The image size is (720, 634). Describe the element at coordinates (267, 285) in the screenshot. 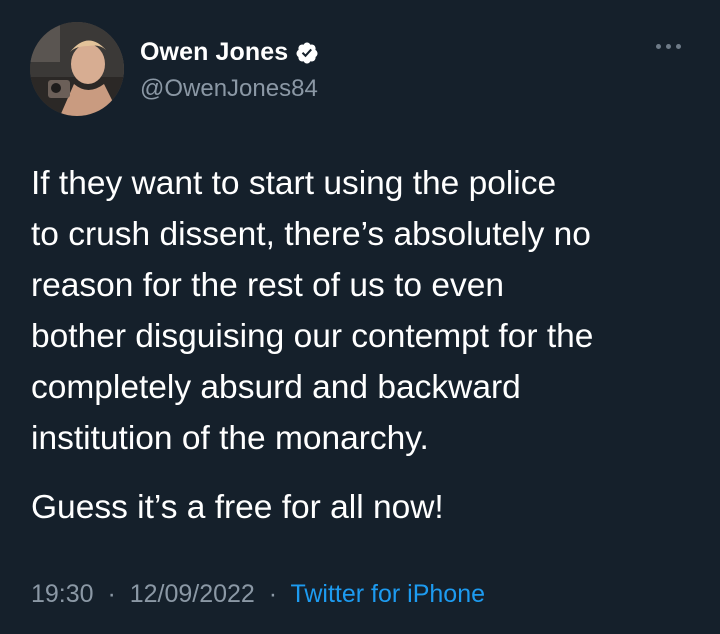

I see `tweet-text-line: reason for the rest of us to even` at that location.